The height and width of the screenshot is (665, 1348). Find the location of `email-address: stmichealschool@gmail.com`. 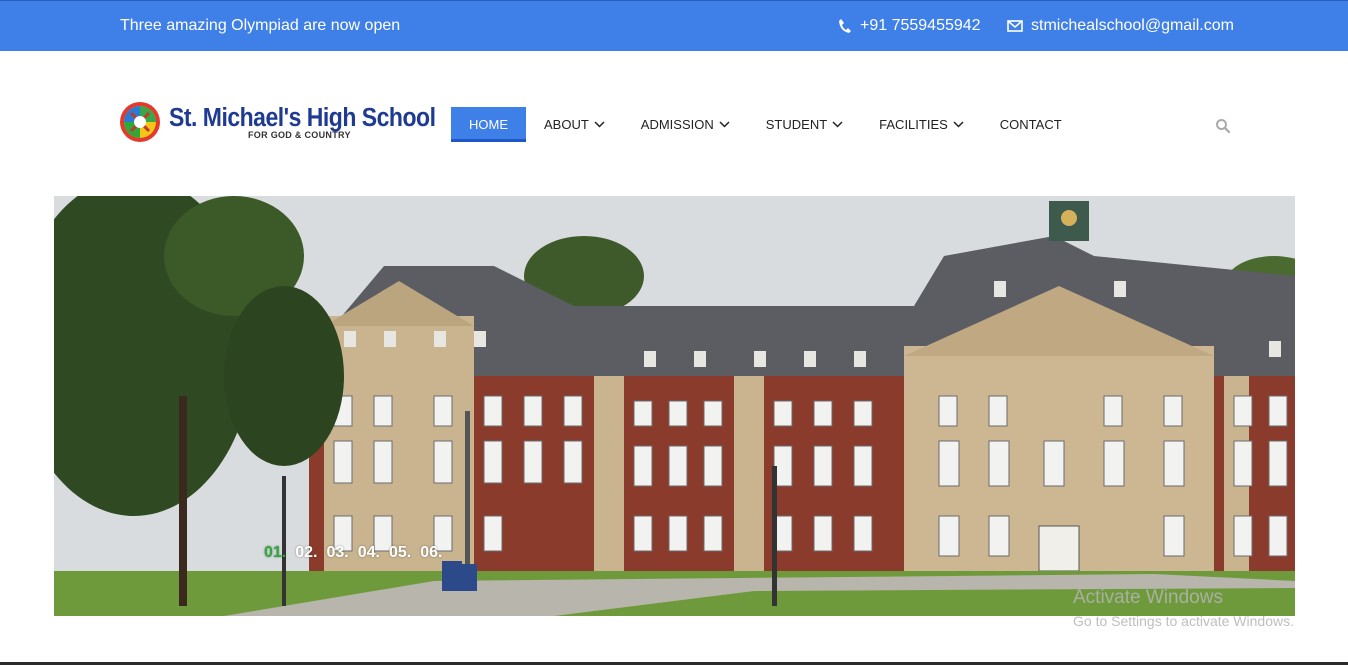

email-address: stmichealschool@gmail.com is located at coordinates (1132, 25).